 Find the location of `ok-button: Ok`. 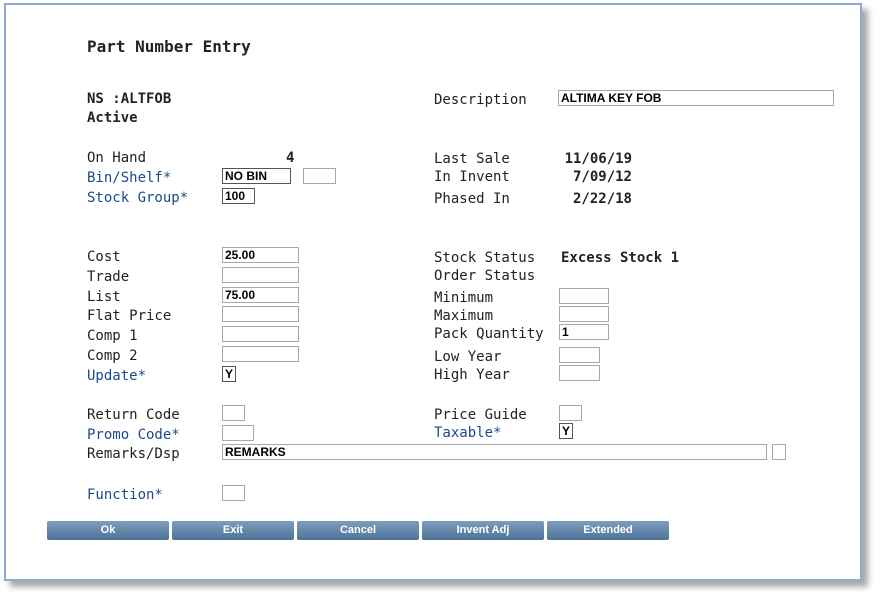

ok-button: Ok is located at coordinates (108, 530).